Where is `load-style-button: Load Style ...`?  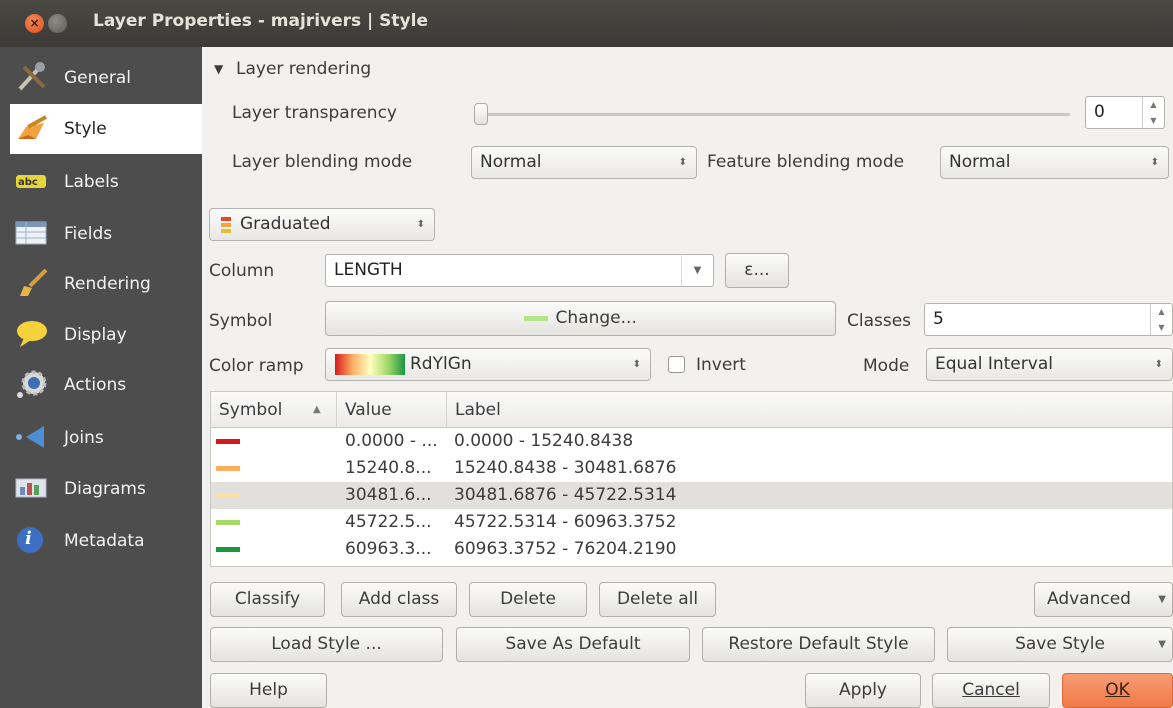 load-style-button: Load Style ... is located at coordinates (326, 644).